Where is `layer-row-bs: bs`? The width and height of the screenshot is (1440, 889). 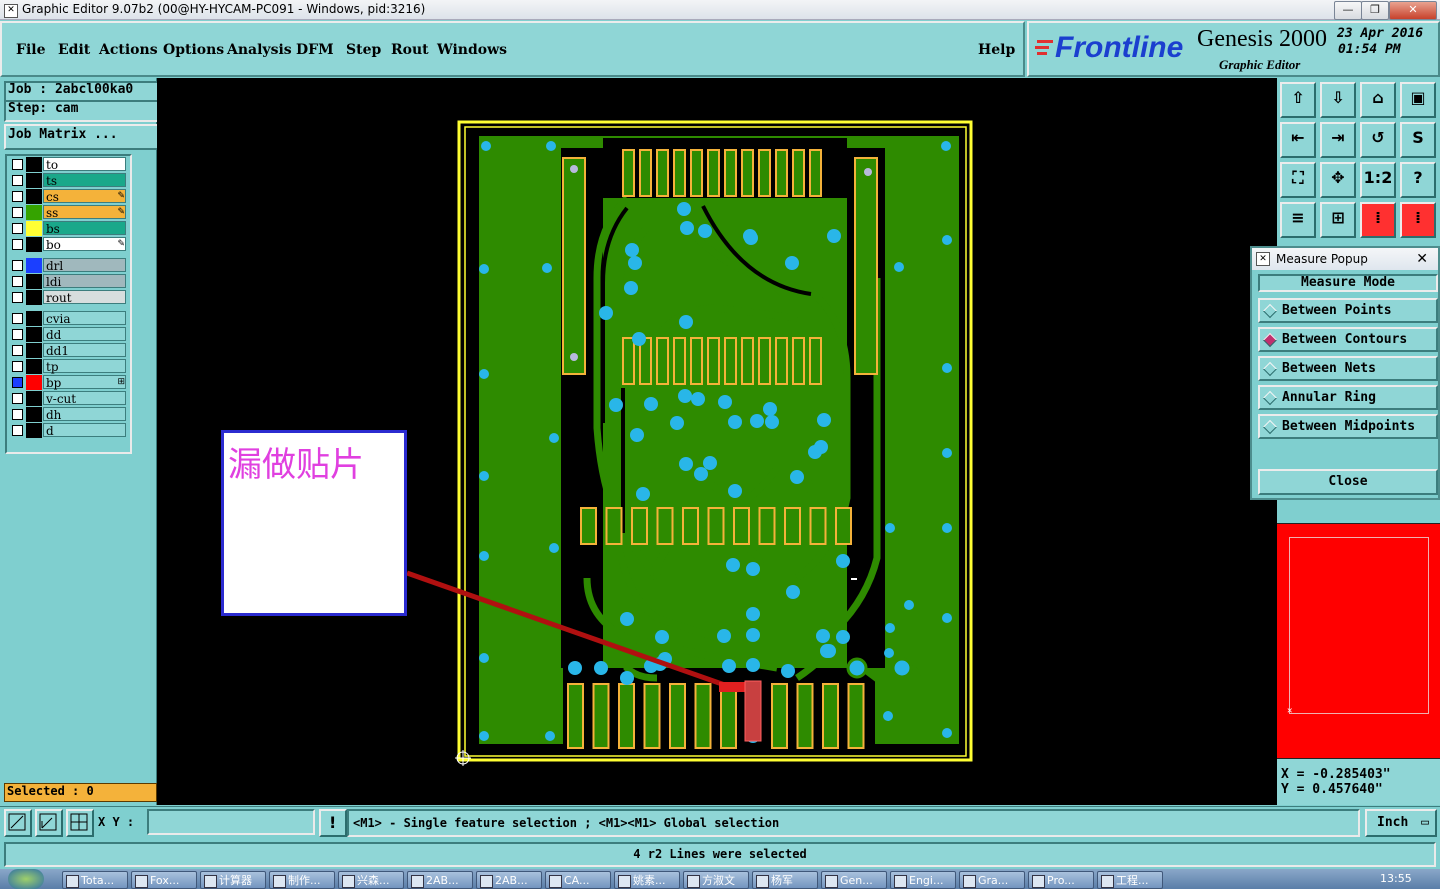
layer-row-bs: bs is located at coordinates (68, 228).